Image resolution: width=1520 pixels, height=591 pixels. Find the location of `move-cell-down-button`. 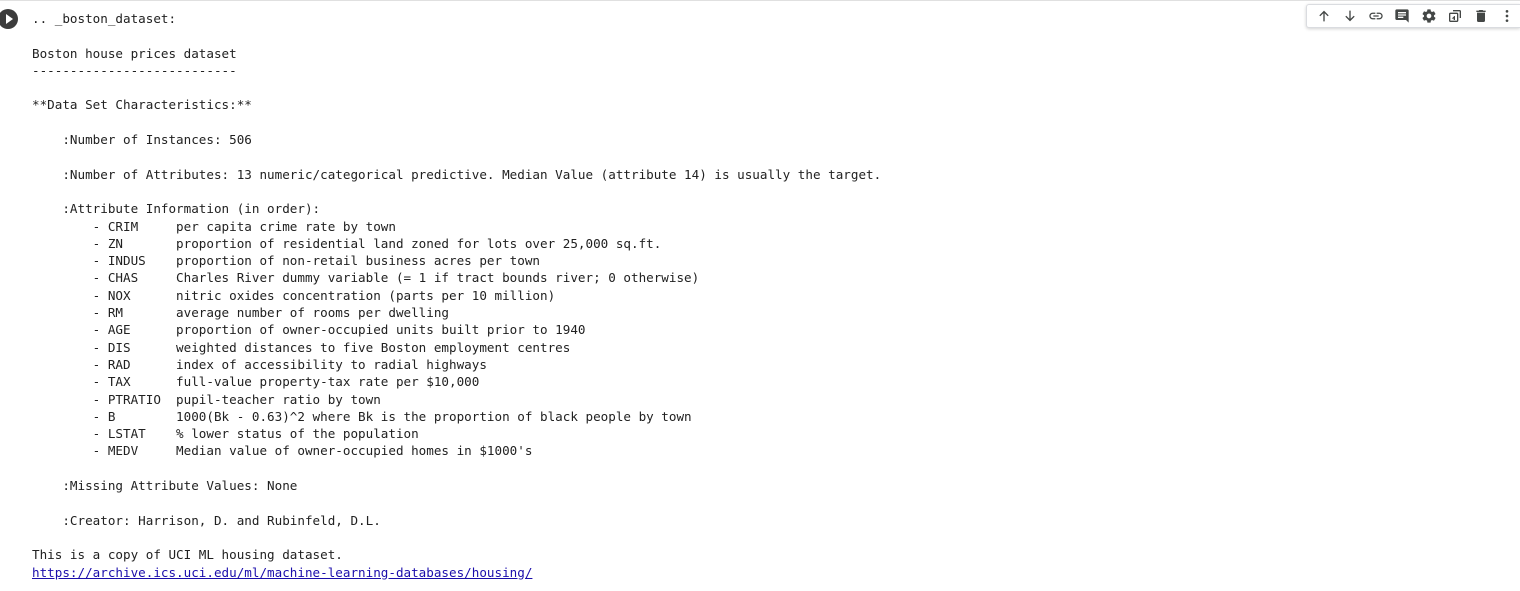

move-cell-down-button is located at coordinates (1350, 16).